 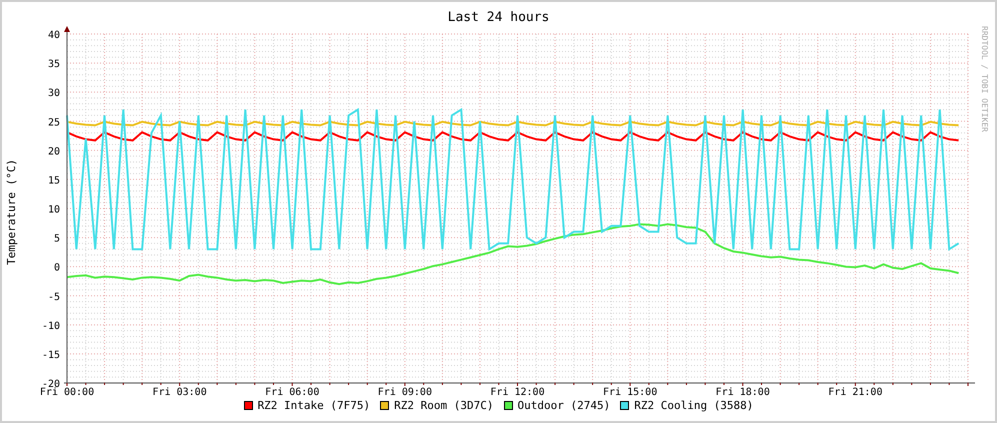 I want to click on axis-tick-label: Fri 09:00, so click(x=405, y=392).